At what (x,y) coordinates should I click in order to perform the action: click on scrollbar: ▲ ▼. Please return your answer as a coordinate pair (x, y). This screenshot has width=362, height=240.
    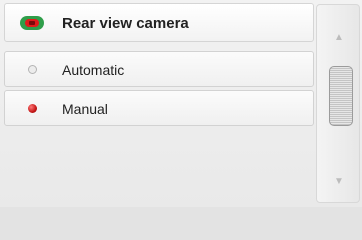
    Looking at the image, I should click on (338, 103).